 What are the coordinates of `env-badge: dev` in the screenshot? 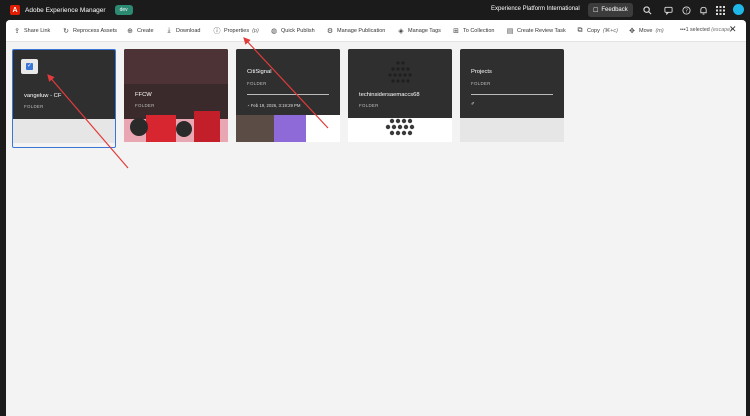 It's located at (123, 10).